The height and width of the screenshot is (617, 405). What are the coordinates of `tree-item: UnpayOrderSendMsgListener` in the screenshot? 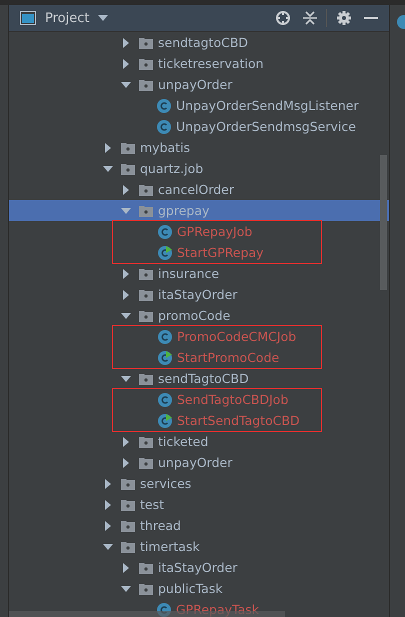 It's located at (199, 105).